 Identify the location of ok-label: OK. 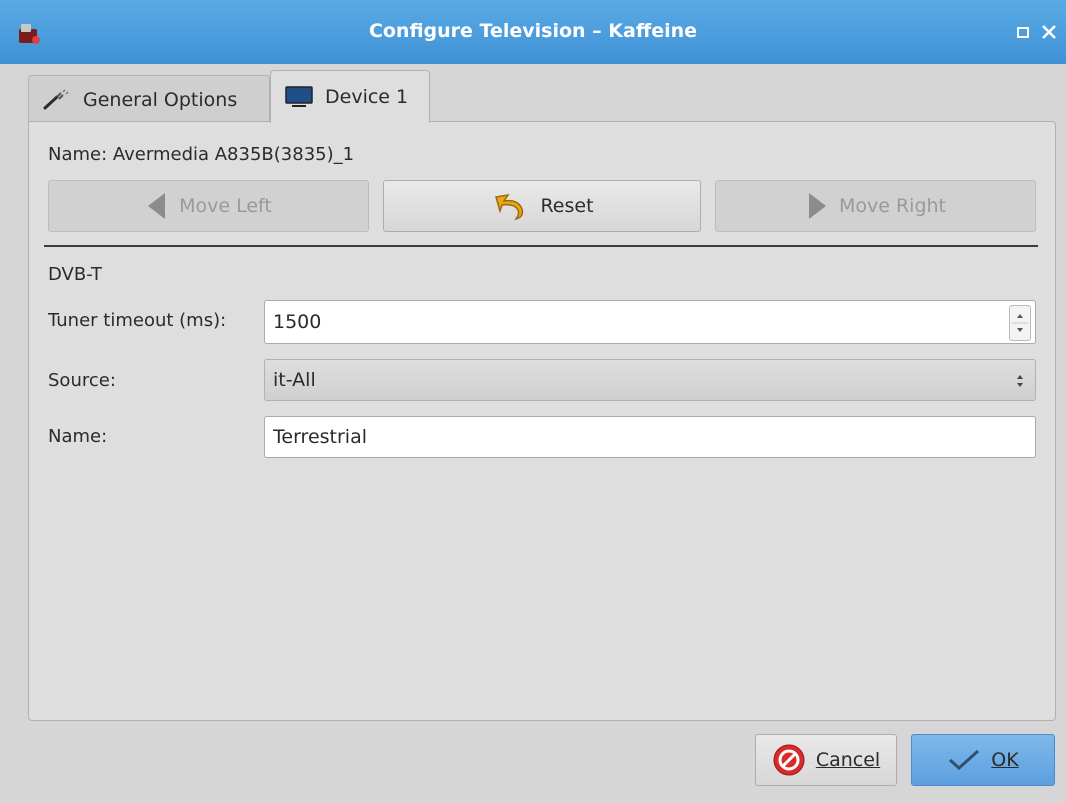
(1005, 760).